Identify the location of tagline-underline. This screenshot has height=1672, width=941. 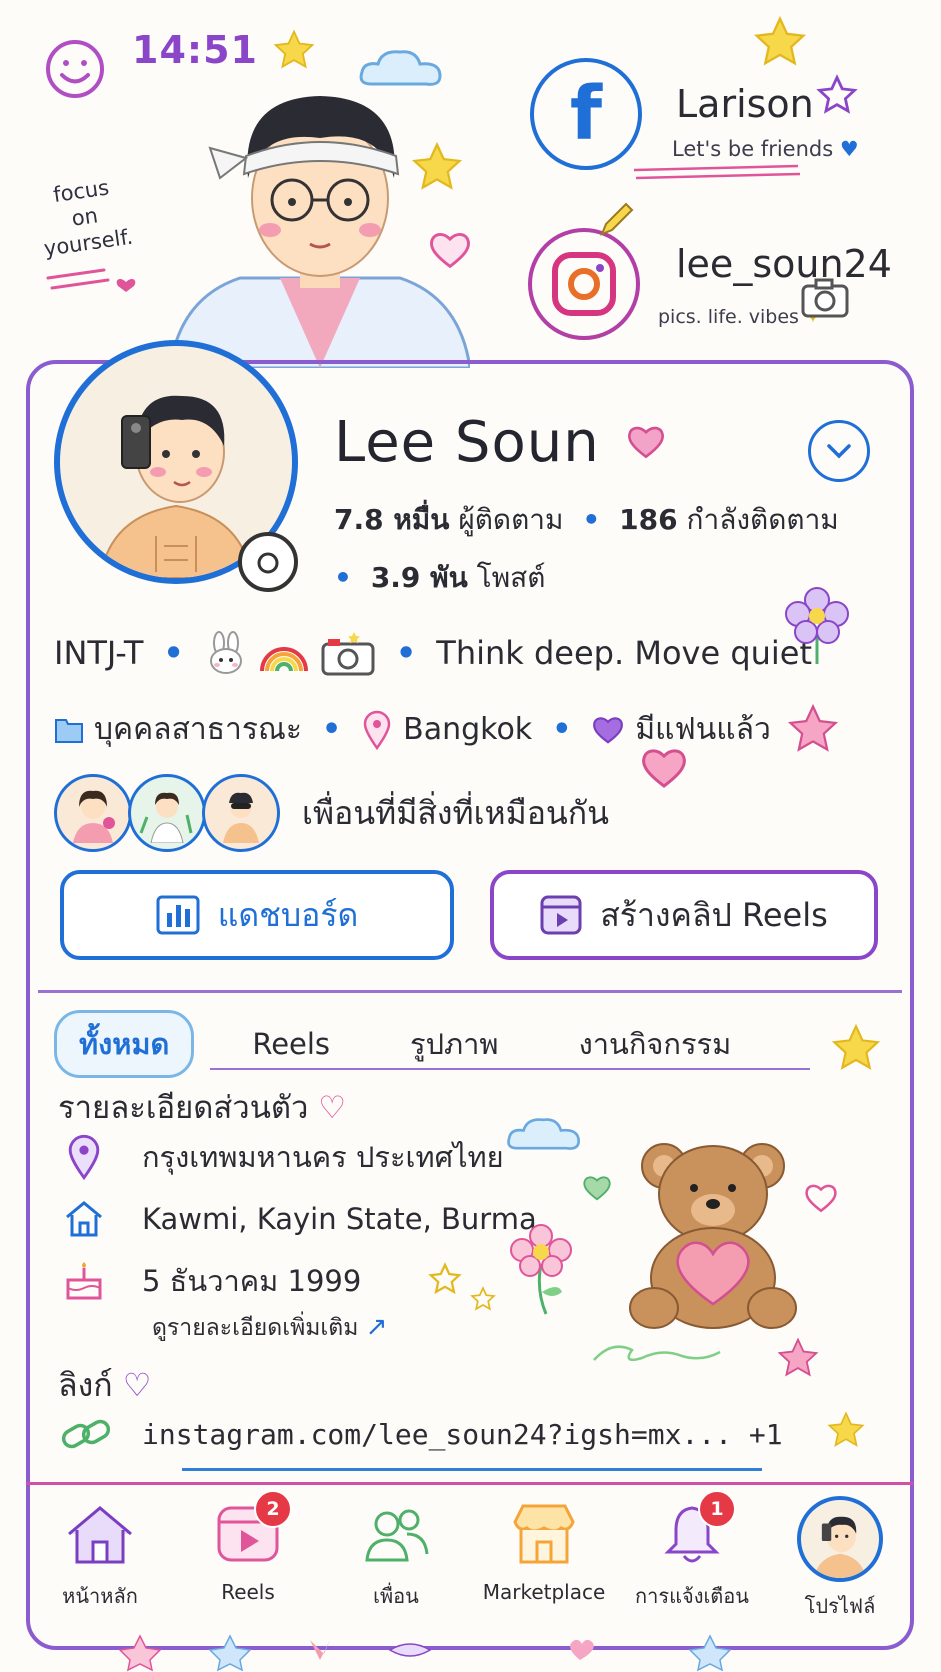
(717, 172).